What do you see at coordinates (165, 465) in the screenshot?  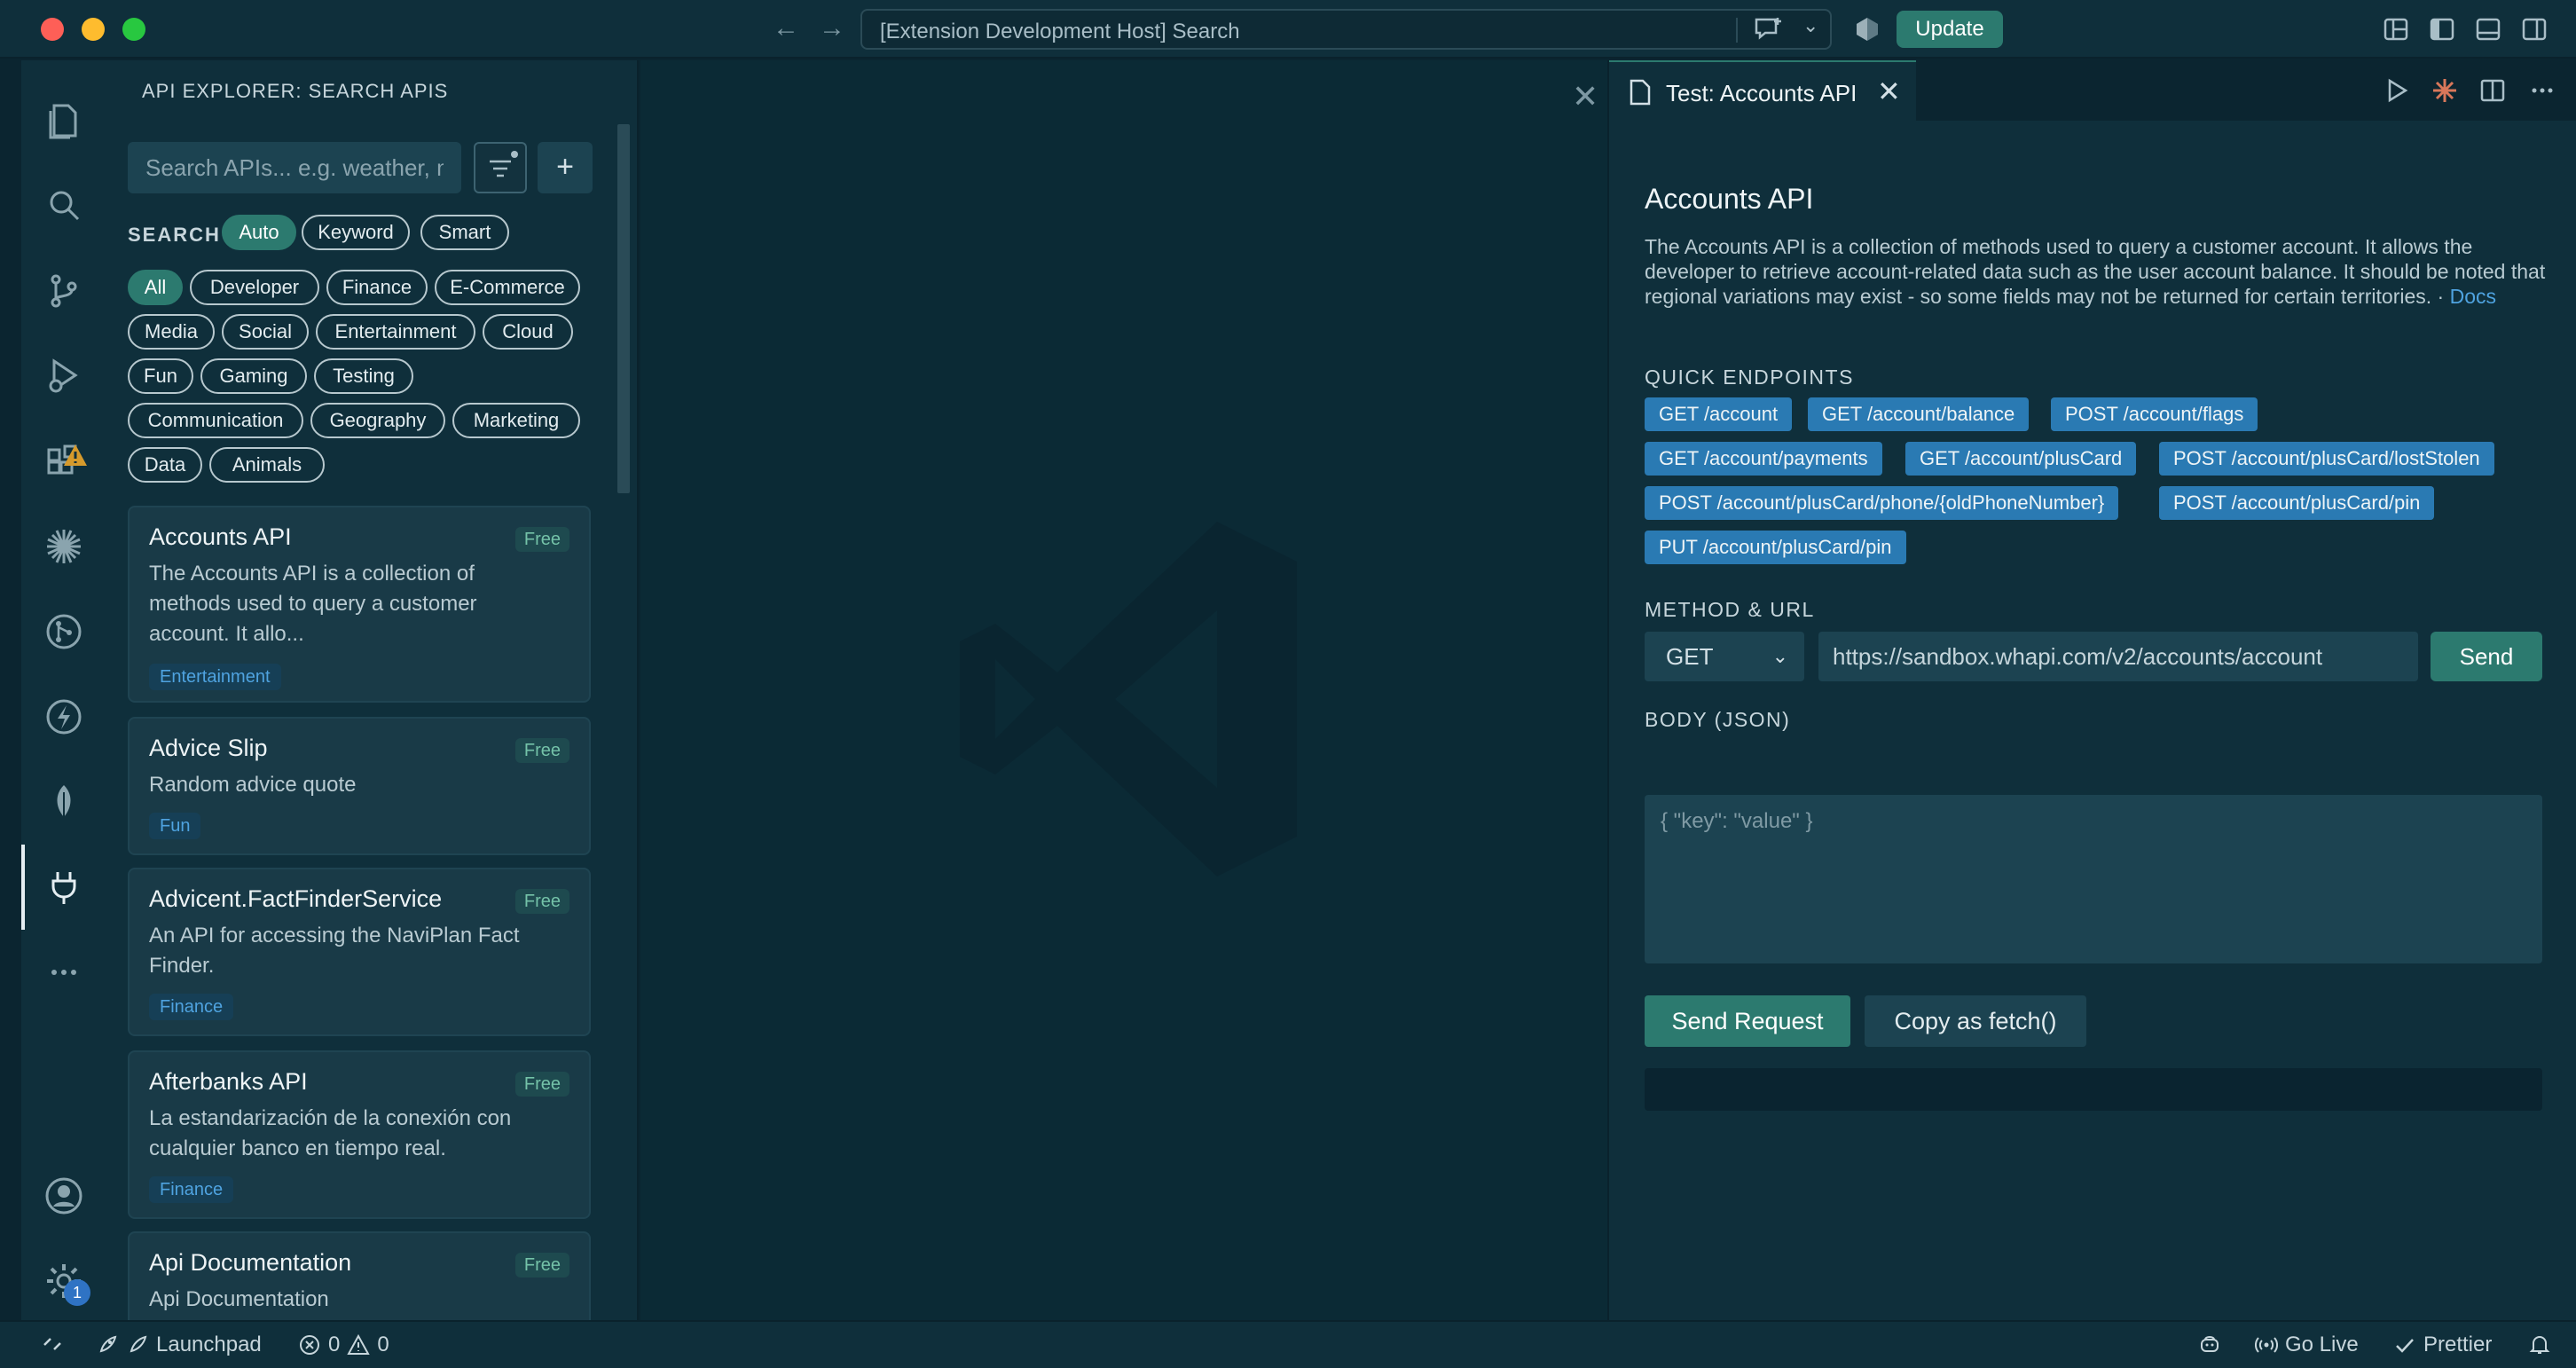 I see `category-chip-data: Data` at bounding box center [165, 465].